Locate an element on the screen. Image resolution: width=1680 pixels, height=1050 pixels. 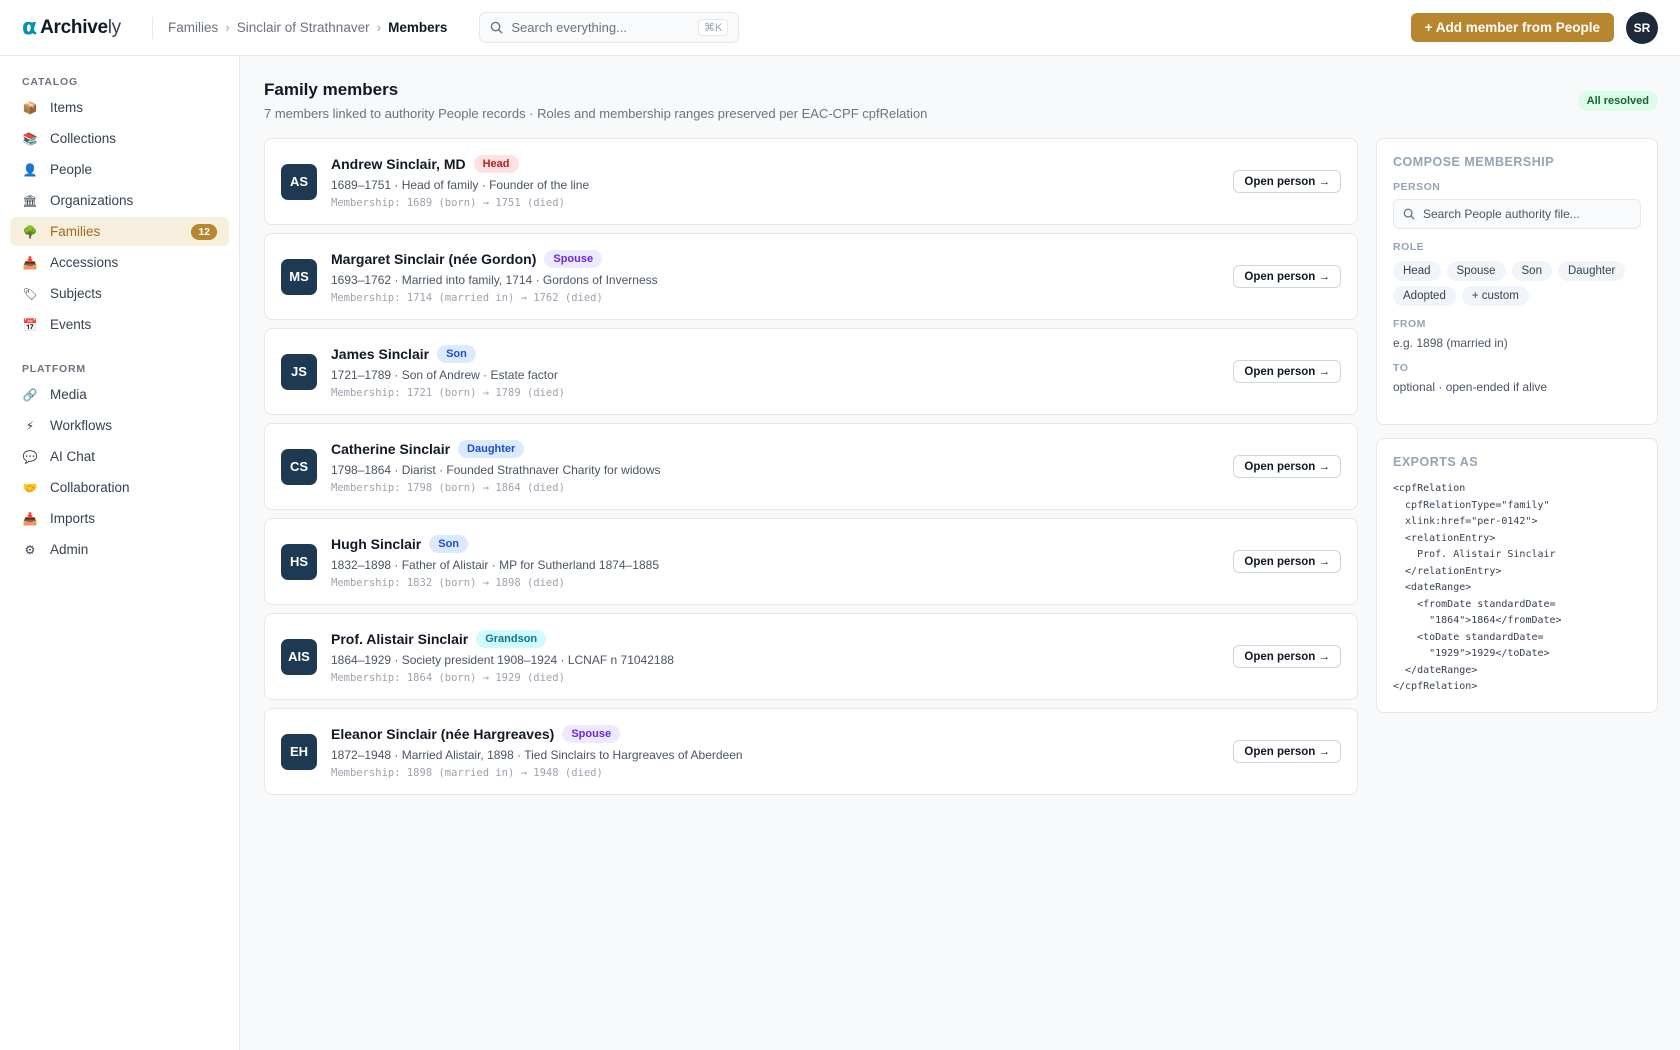
sidebar-item-label: Families is located at coordinates (75, 231).